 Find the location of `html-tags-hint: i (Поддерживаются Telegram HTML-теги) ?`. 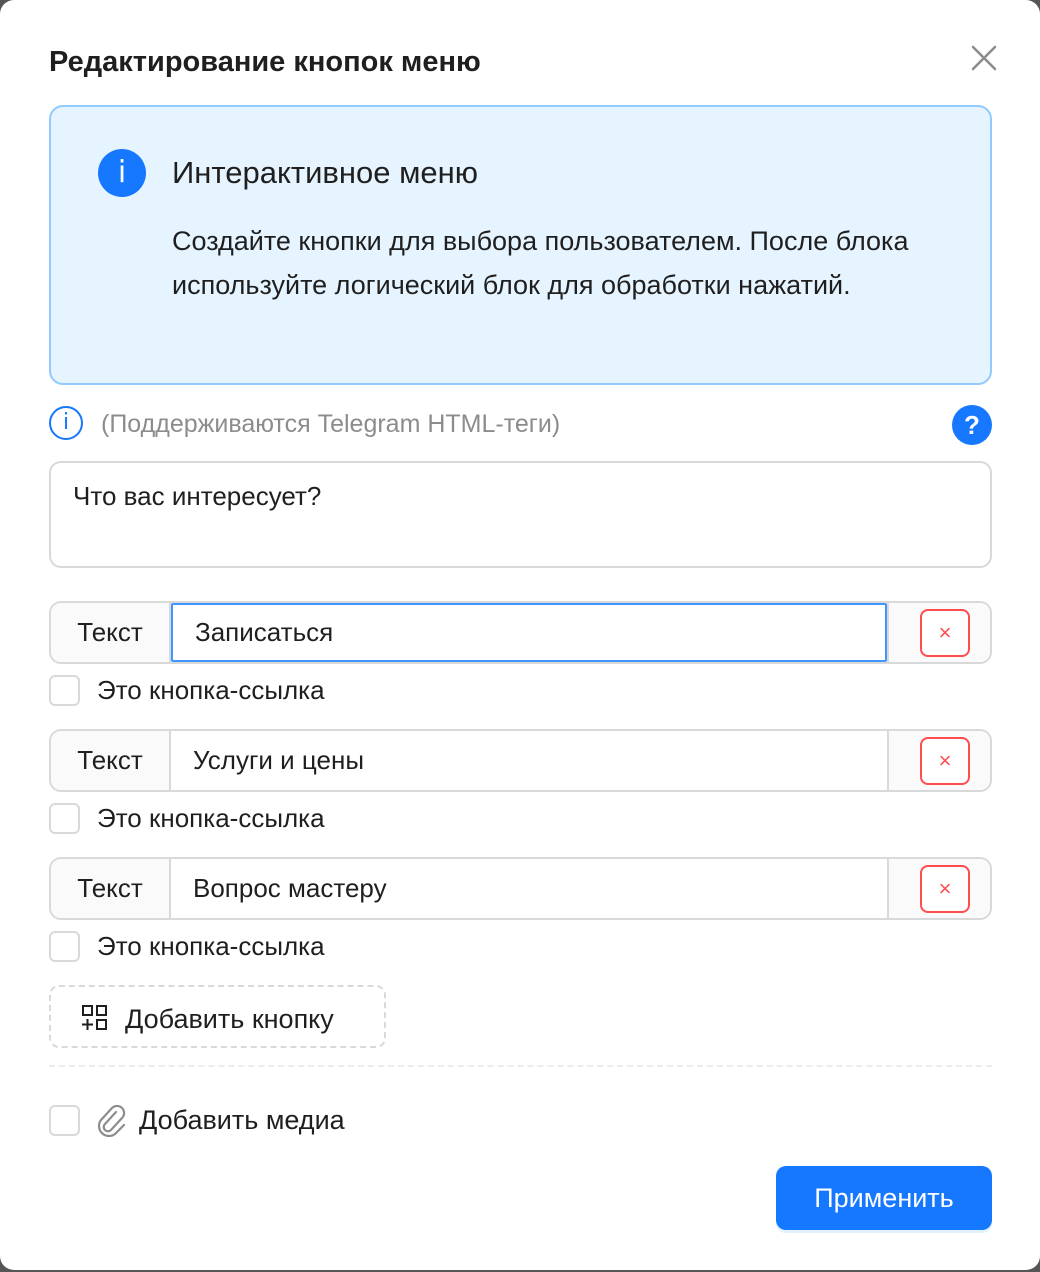

html-tags-hint: i (Поддерживаются Telegram HTML-теги) ? is located at coordinates (520, 425).